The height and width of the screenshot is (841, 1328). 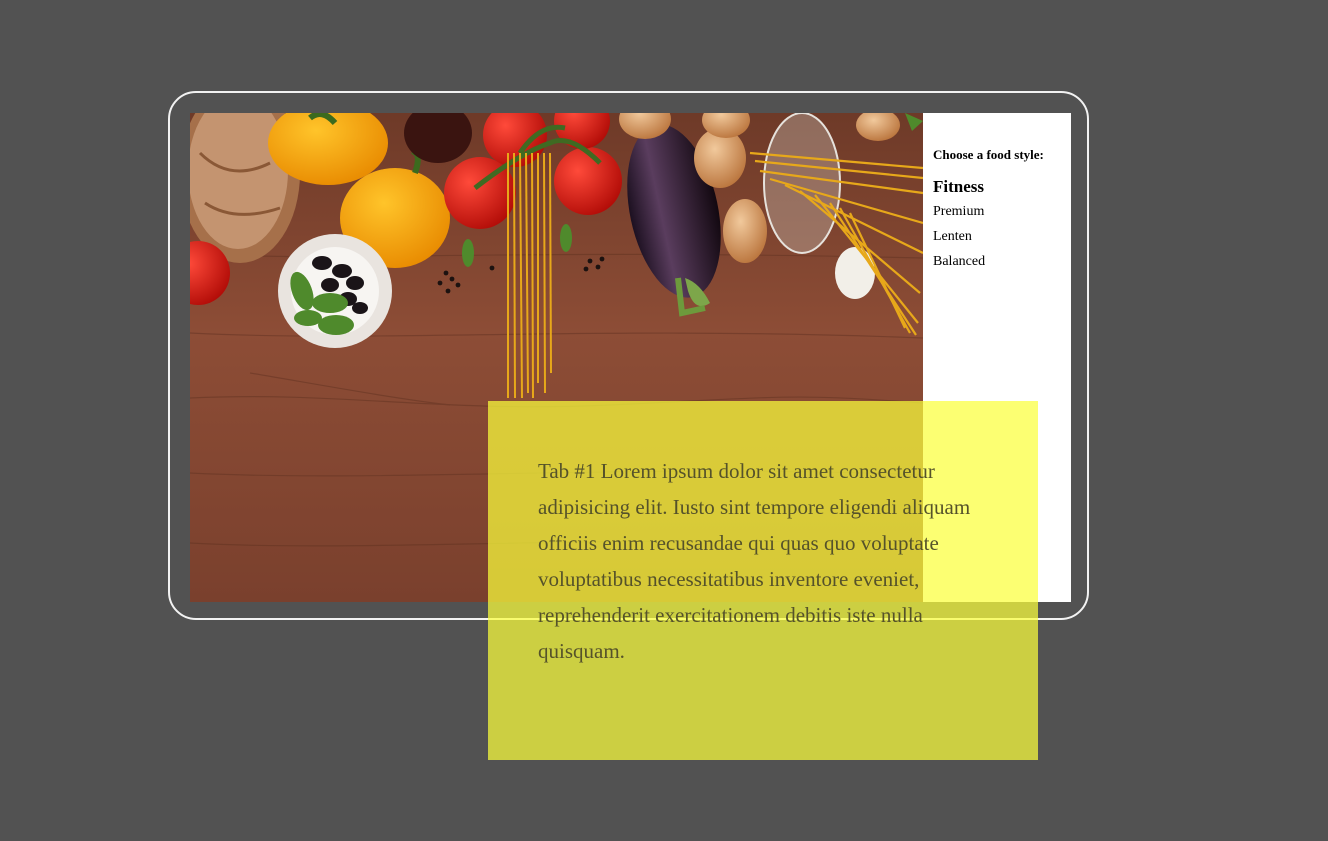 What do you see at coordinates (988, 154) in the screenshot?
I see `sidebar-heading: Choose a food style:` at bounding box center [988, 154].